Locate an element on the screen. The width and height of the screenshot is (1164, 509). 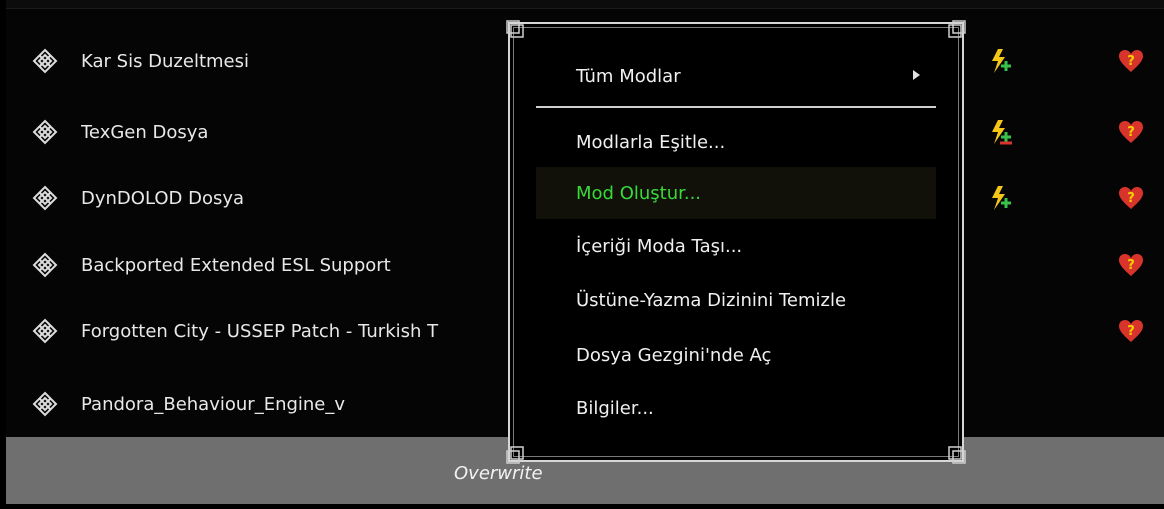
menu-item-clear-overwrite: Üstüne-Yazma Dizinini Temizle is located at coordinates (736, 300).